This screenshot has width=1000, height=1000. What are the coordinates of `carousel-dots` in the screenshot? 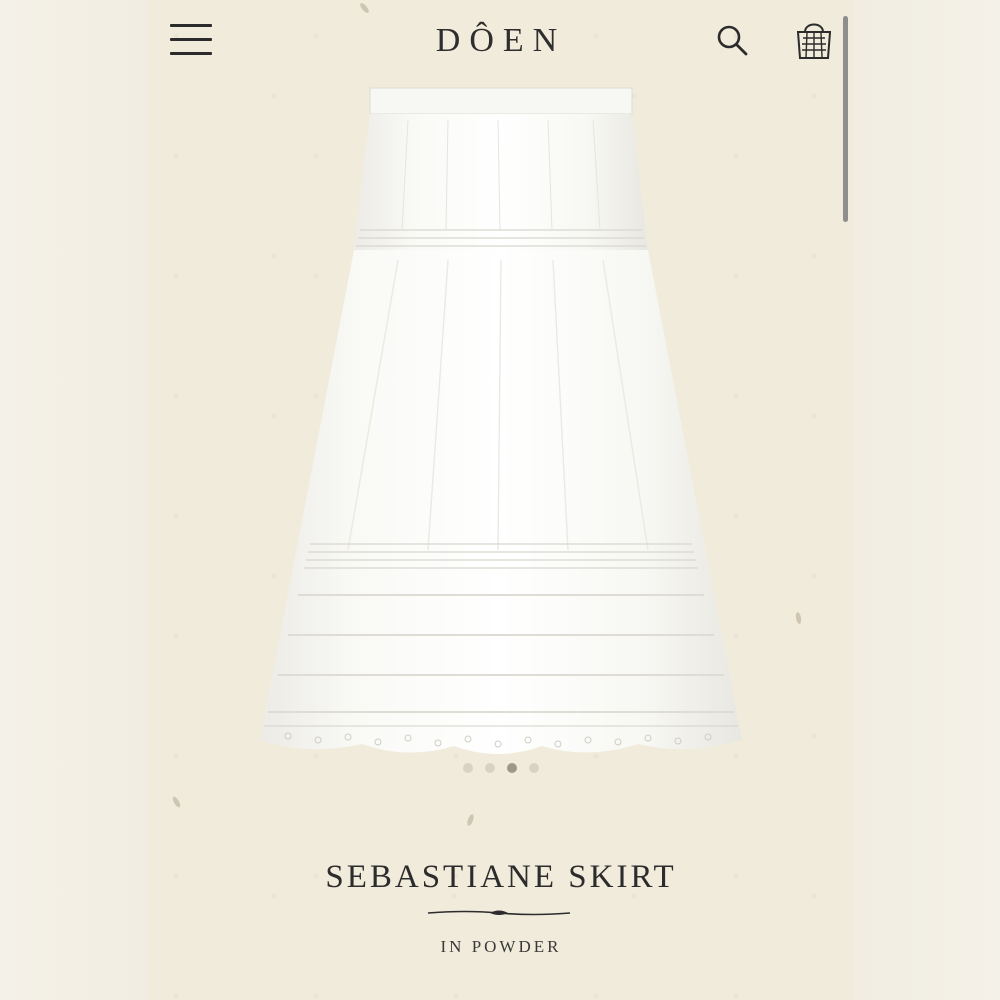 It's located at (501, 768).